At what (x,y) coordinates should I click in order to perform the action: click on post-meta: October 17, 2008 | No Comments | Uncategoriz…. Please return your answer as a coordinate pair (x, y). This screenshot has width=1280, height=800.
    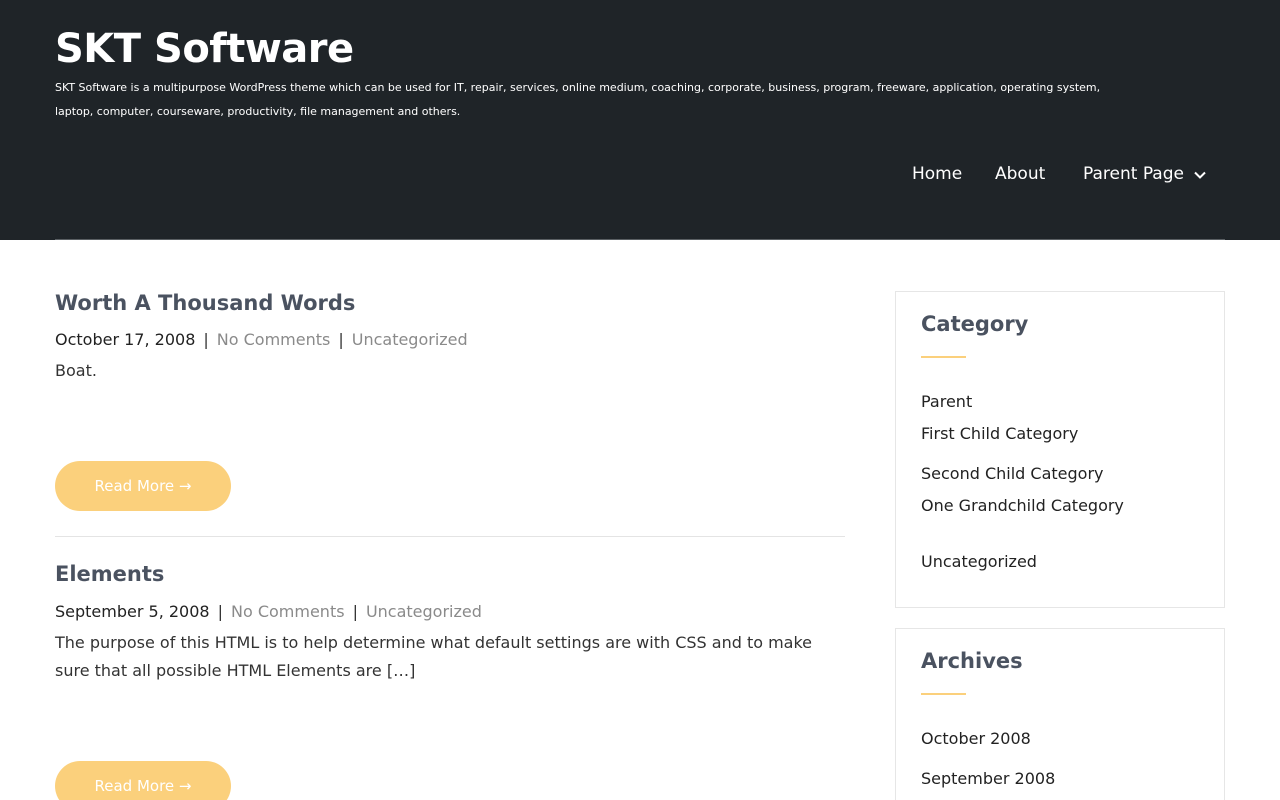
    Looking at the image, I should click on (261, 339).